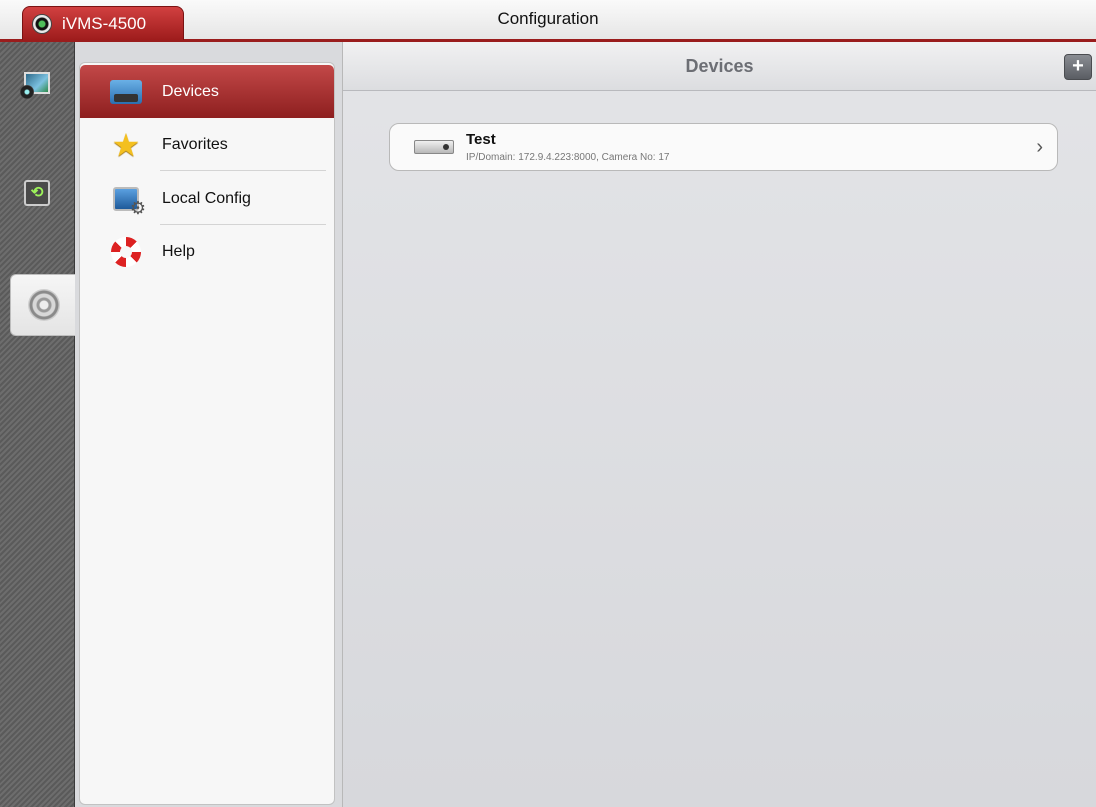  Describe the element at coordinates (126, 144) in the screenshot. I see `star-icon: ★` at that location.